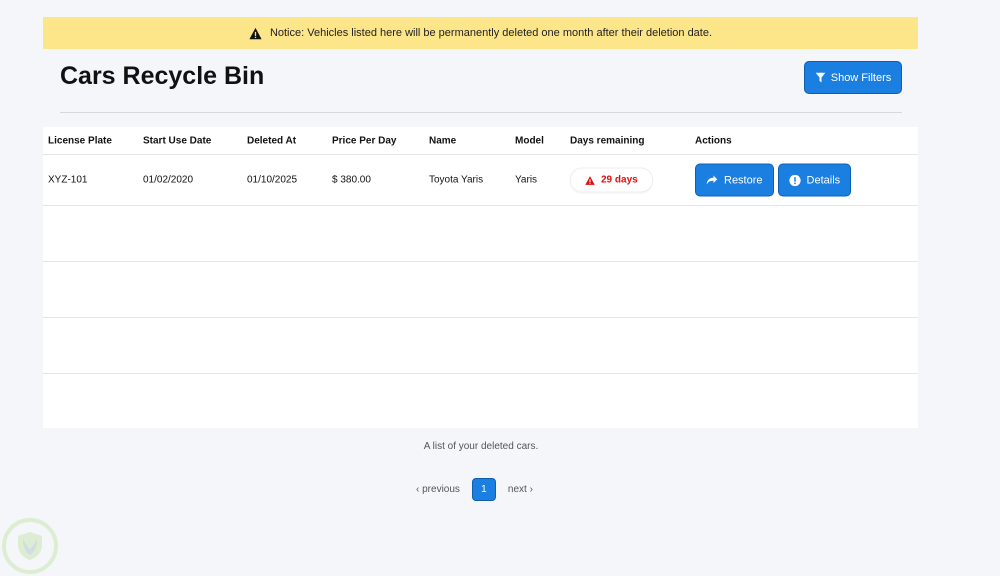 Image resolution: width=1000 pixels, height=576 pixels. What do you see at coordinates (272, 140) in the screenshot?
I see `column-header: Deleted At` at bounding box center [272, 140].